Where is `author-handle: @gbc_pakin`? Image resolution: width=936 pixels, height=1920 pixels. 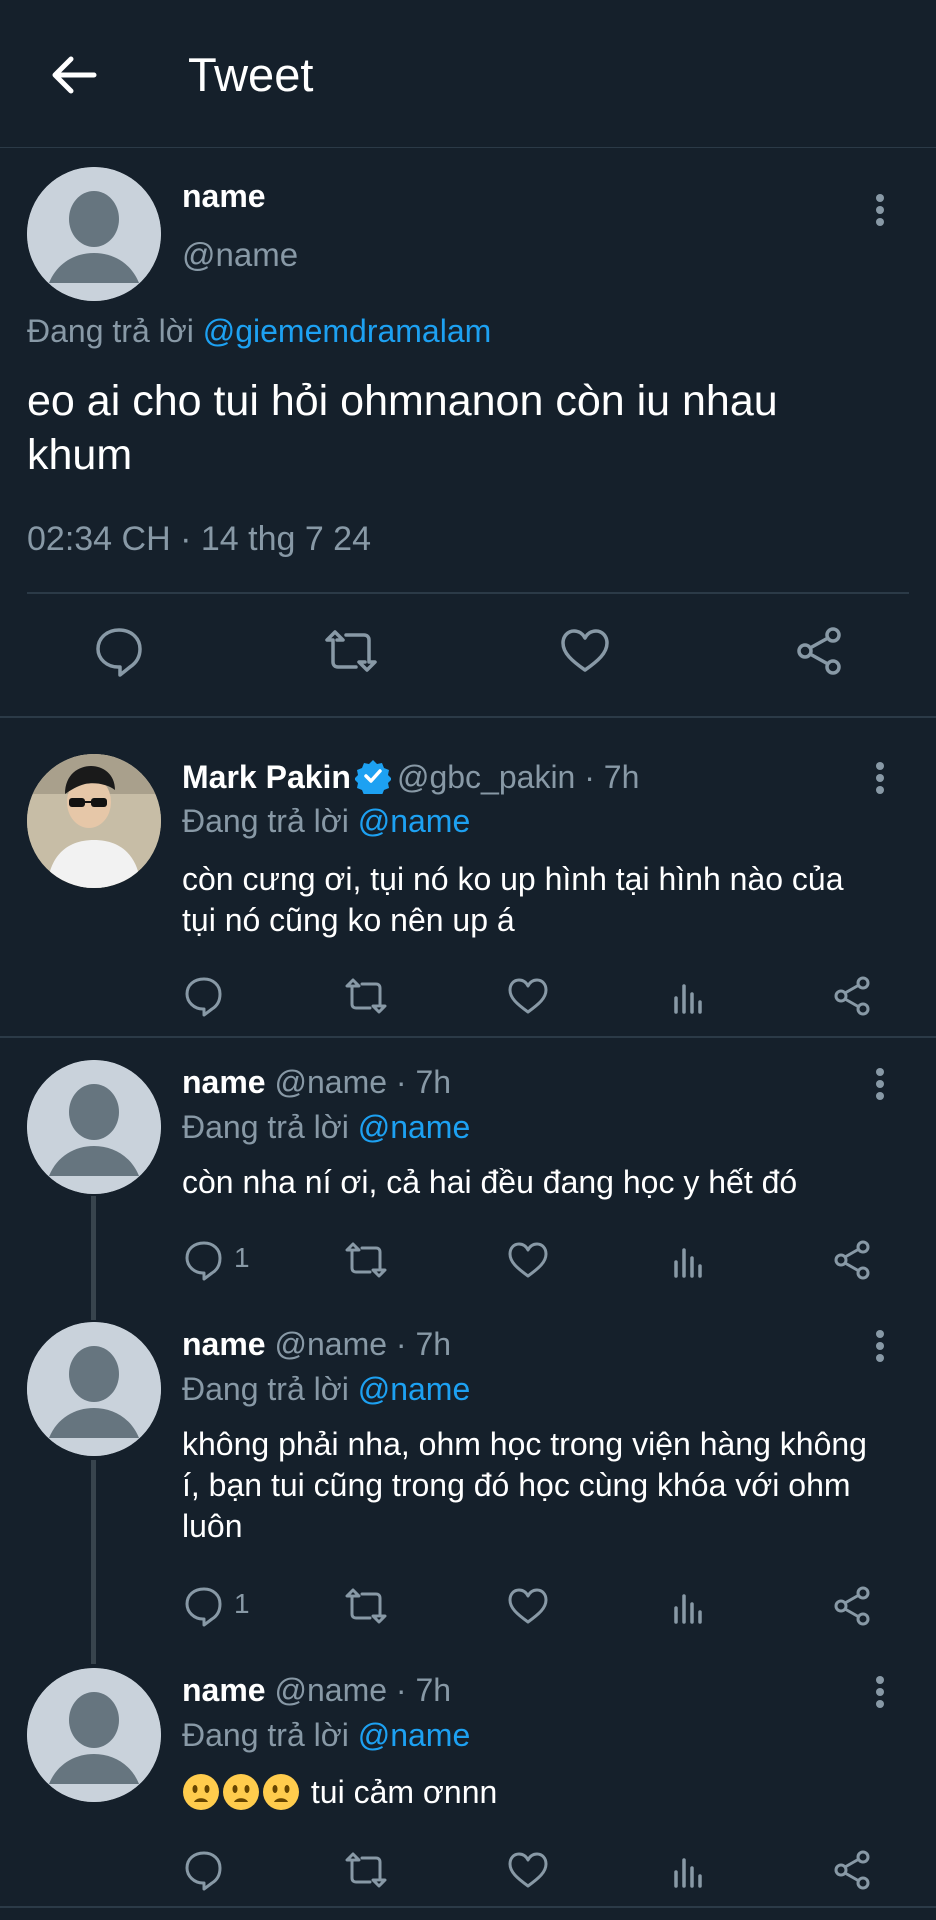 author-handle: @gbc_pakin is located at coordinates (486, 777).